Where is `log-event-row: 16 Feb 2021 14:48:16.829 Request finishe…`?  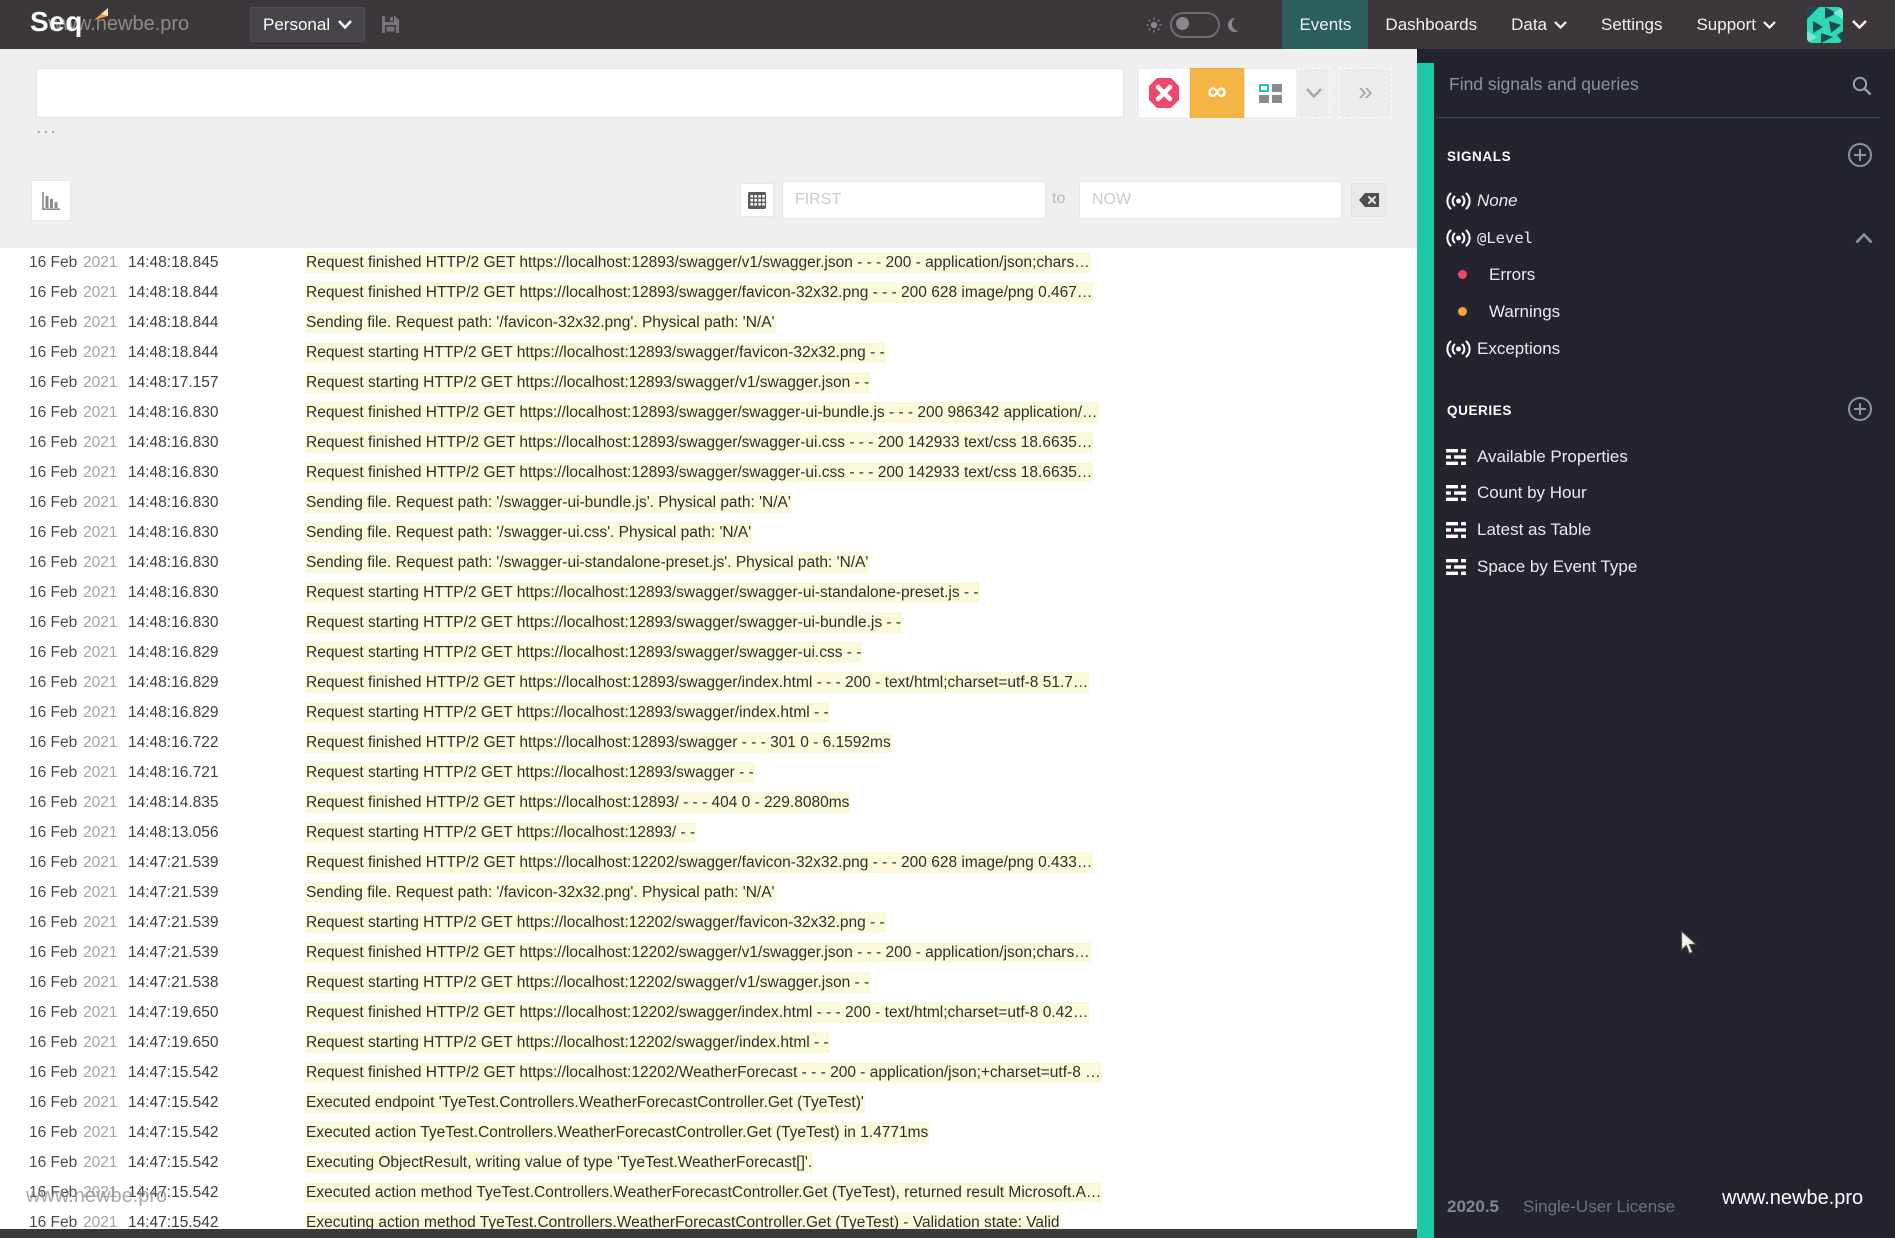 log-event-row: 16 Feb 2021 14:48:16.829 Request finishe… is located at coordinates (708, 683).